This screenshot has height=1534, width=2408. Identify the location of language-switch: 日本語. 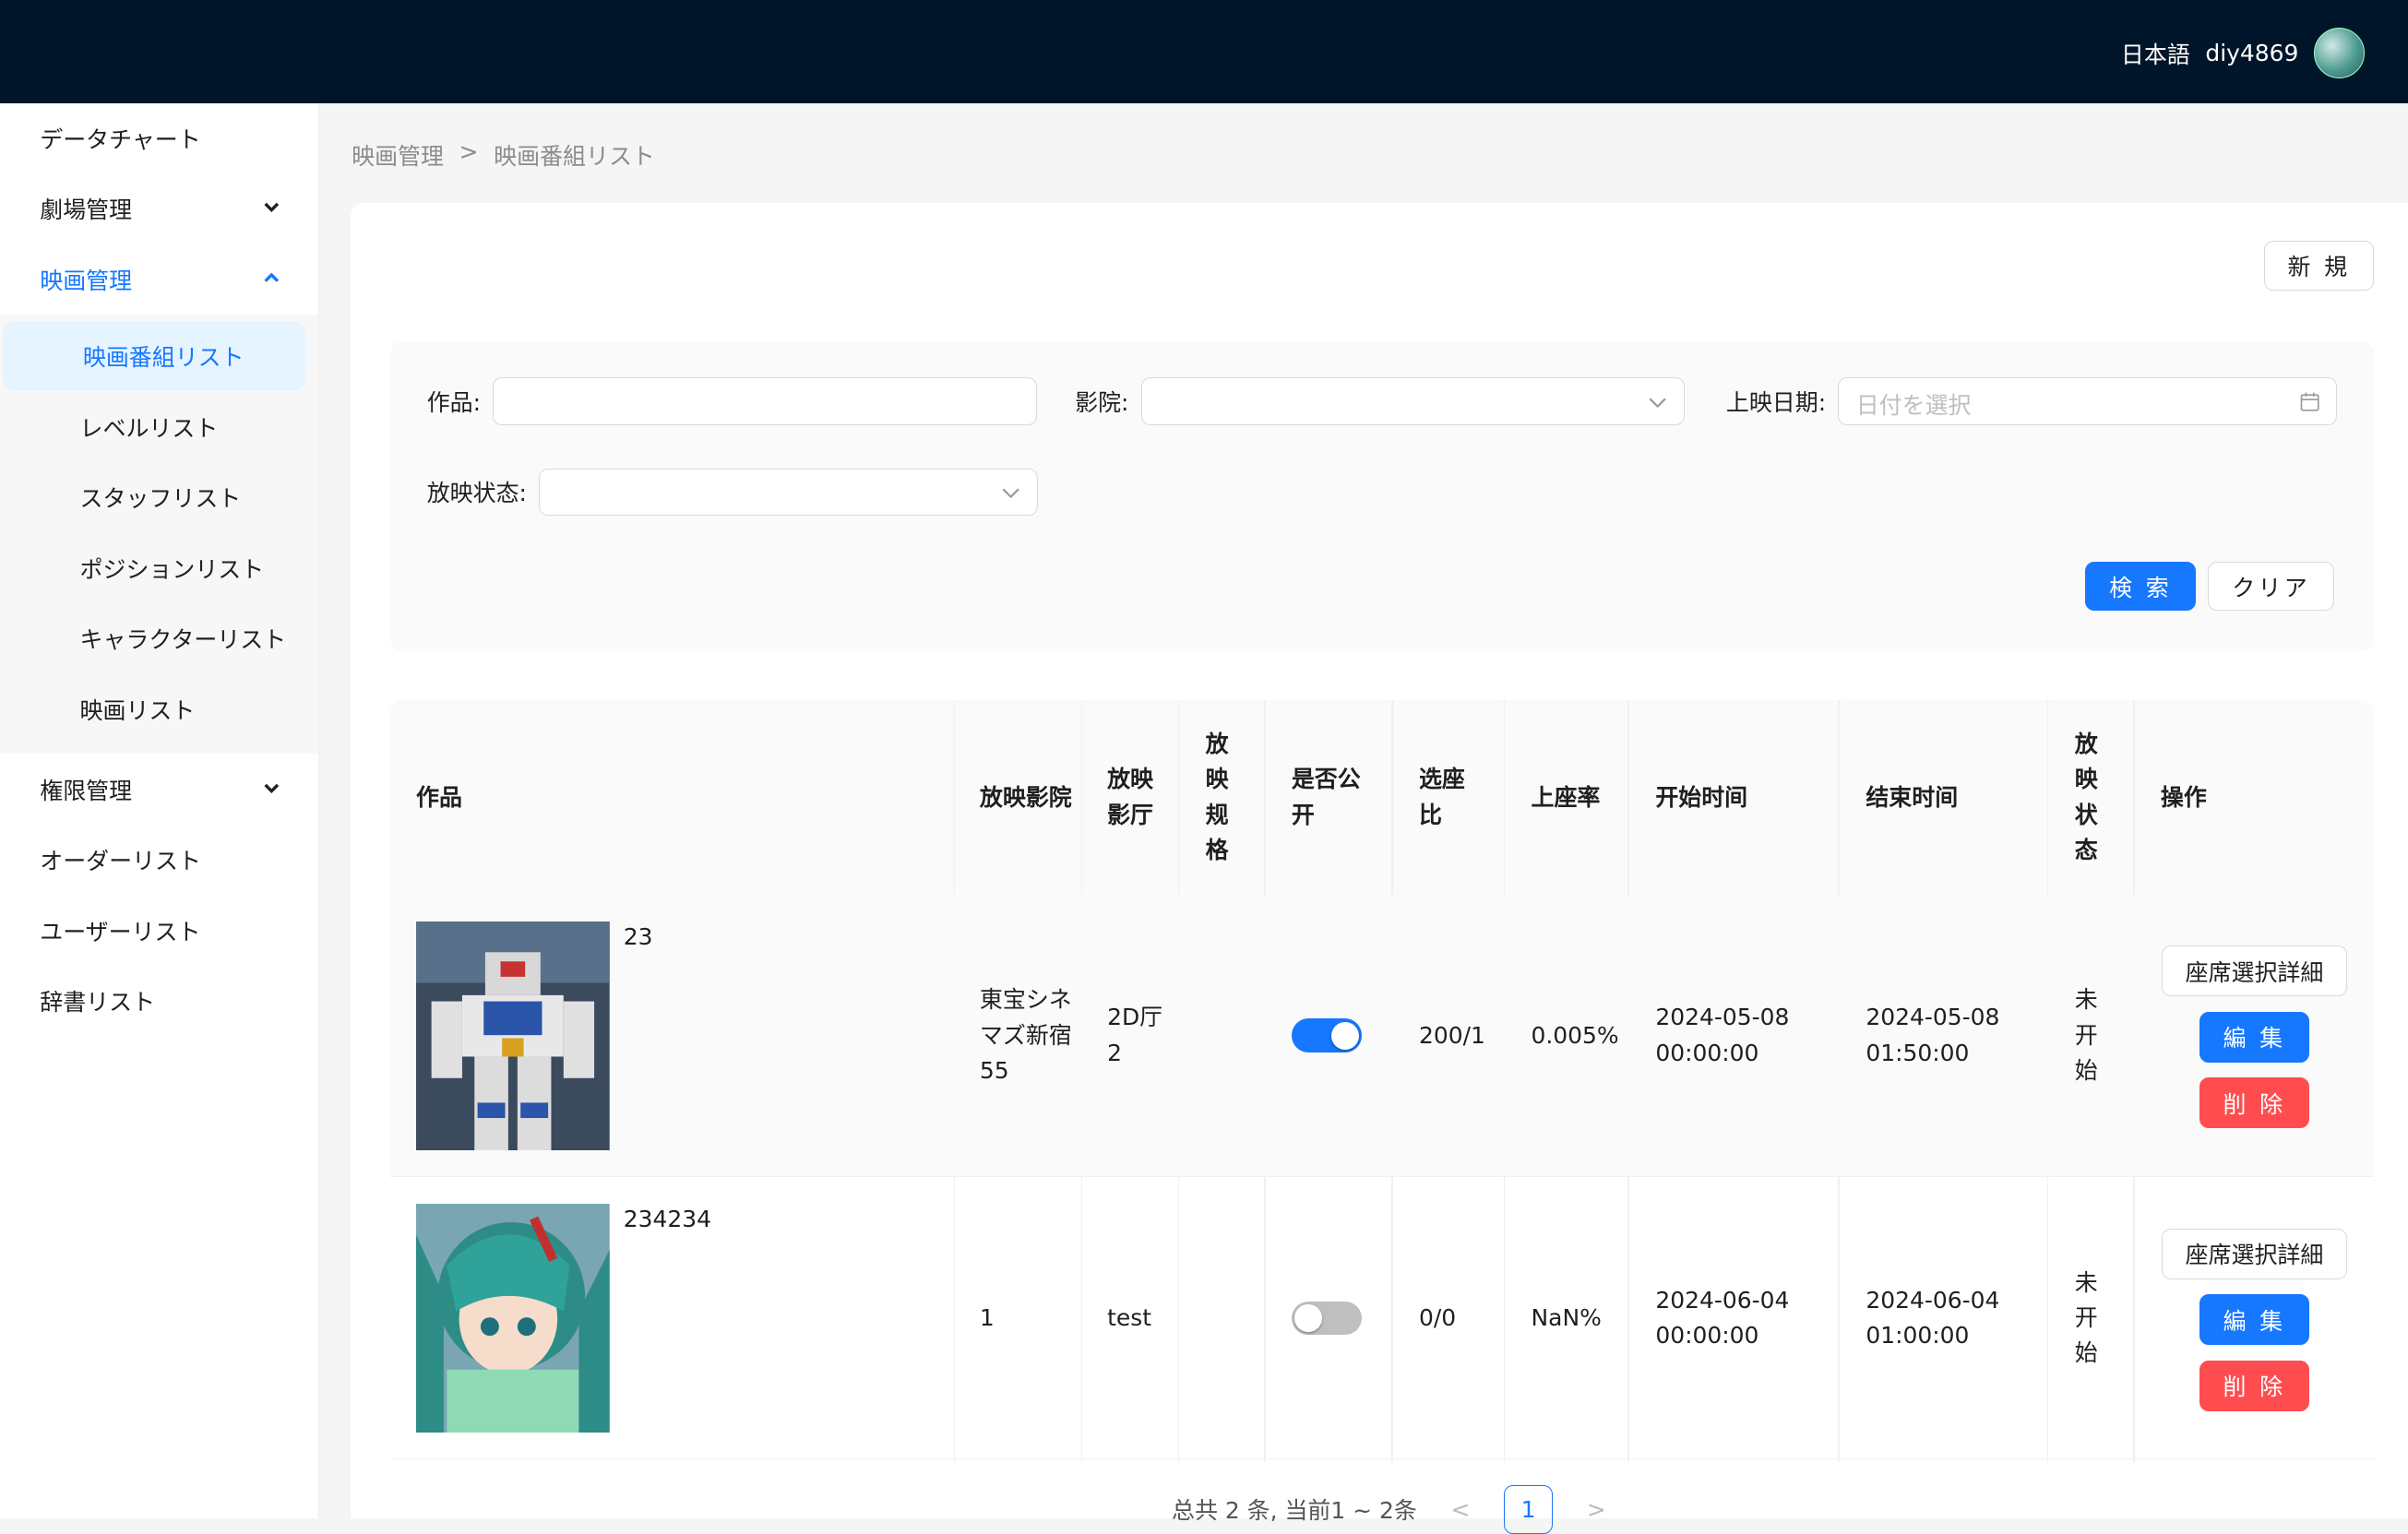
(2155, 53).